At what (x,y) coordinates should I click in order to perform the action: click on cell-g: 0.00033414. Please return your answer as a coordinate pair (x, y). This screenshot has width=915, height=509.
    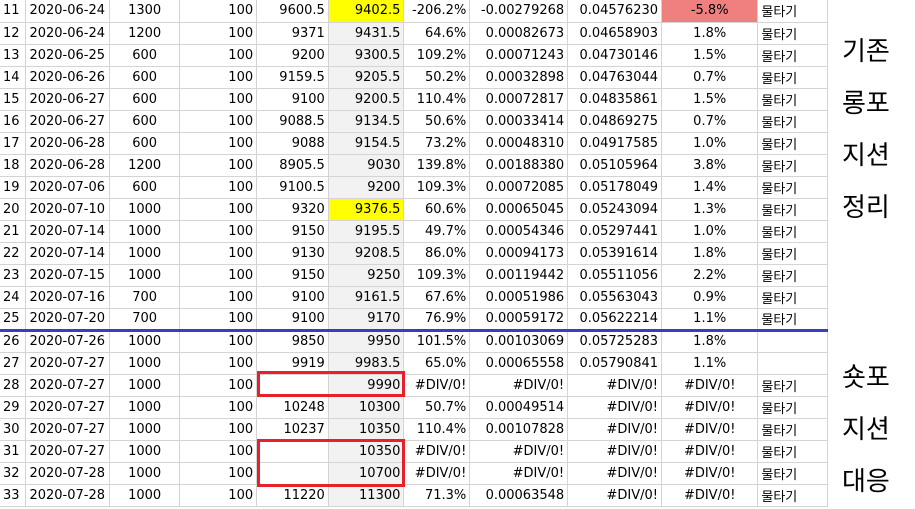
    Looking at the image, I should click on (519, 121).